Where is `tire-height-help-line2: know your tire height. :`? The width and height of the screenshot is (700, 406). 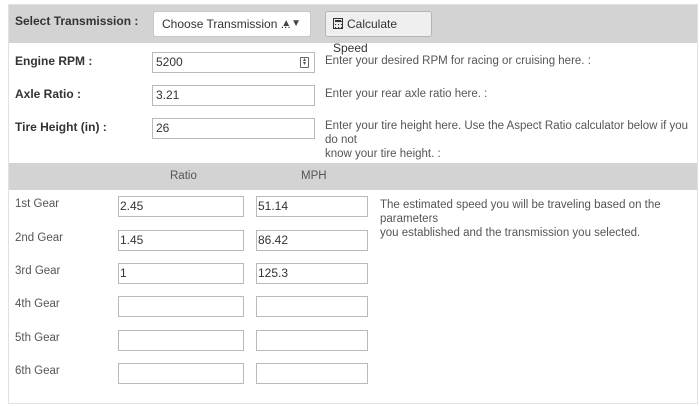 tire-height-help-line2: know your tire height. : is located at coordinates (383, 154).